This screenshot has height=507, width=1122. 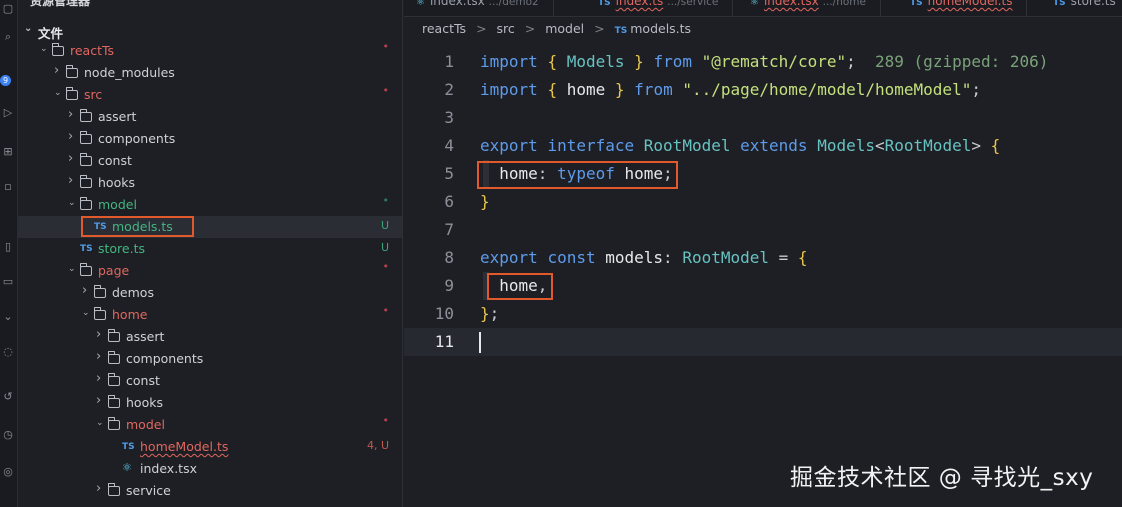 What do you see at coordinates (210, 271) in the screenshot?
I see `tree-folder: ⌄ page •` at bounding box center [210, 271].